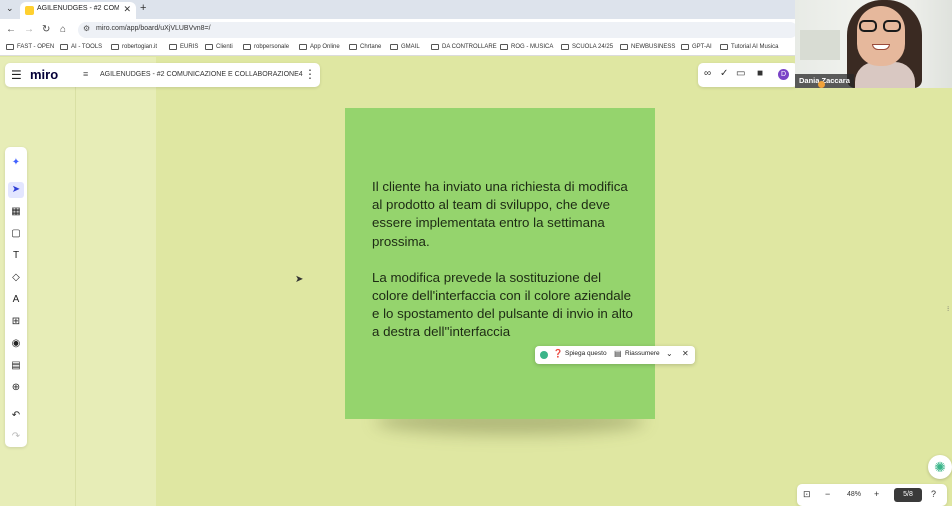  Describe the element at coordinates (696, 47) in the screenshot. I see `bookmark-folder: GPT-AI` at that location.